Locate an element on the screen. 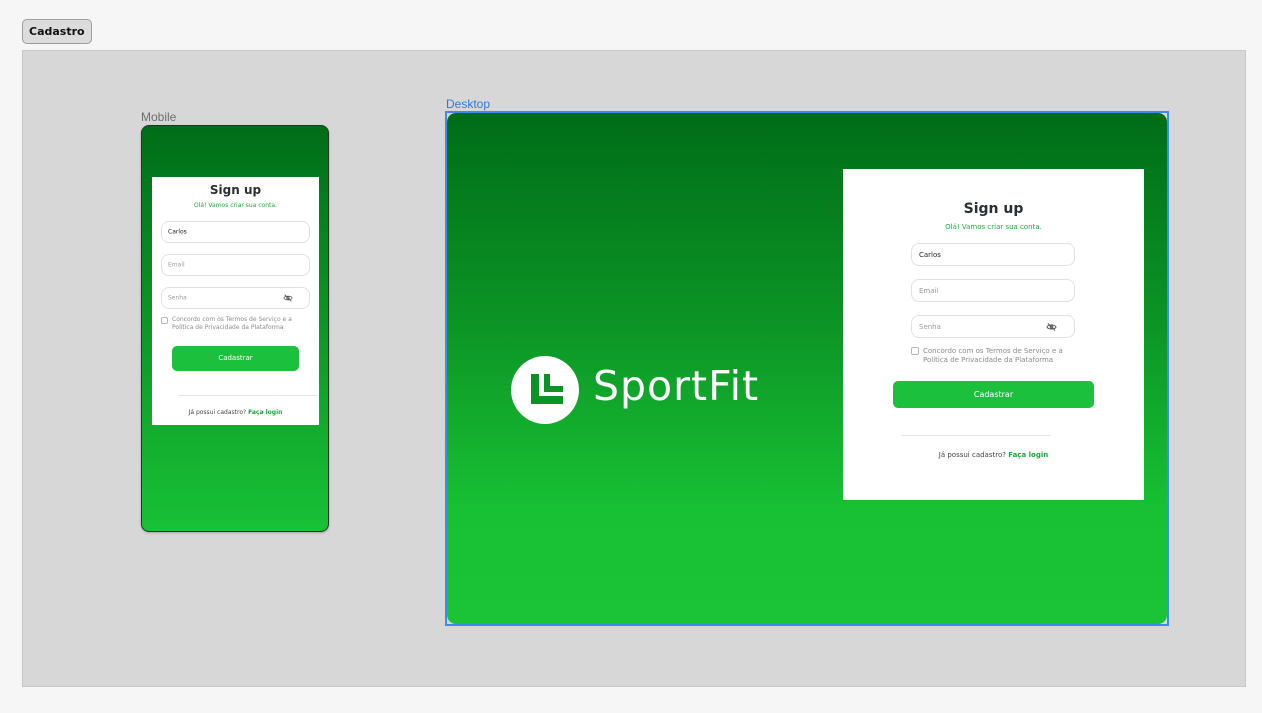  brand-name: SportFit is located at coordinates (676, 386).